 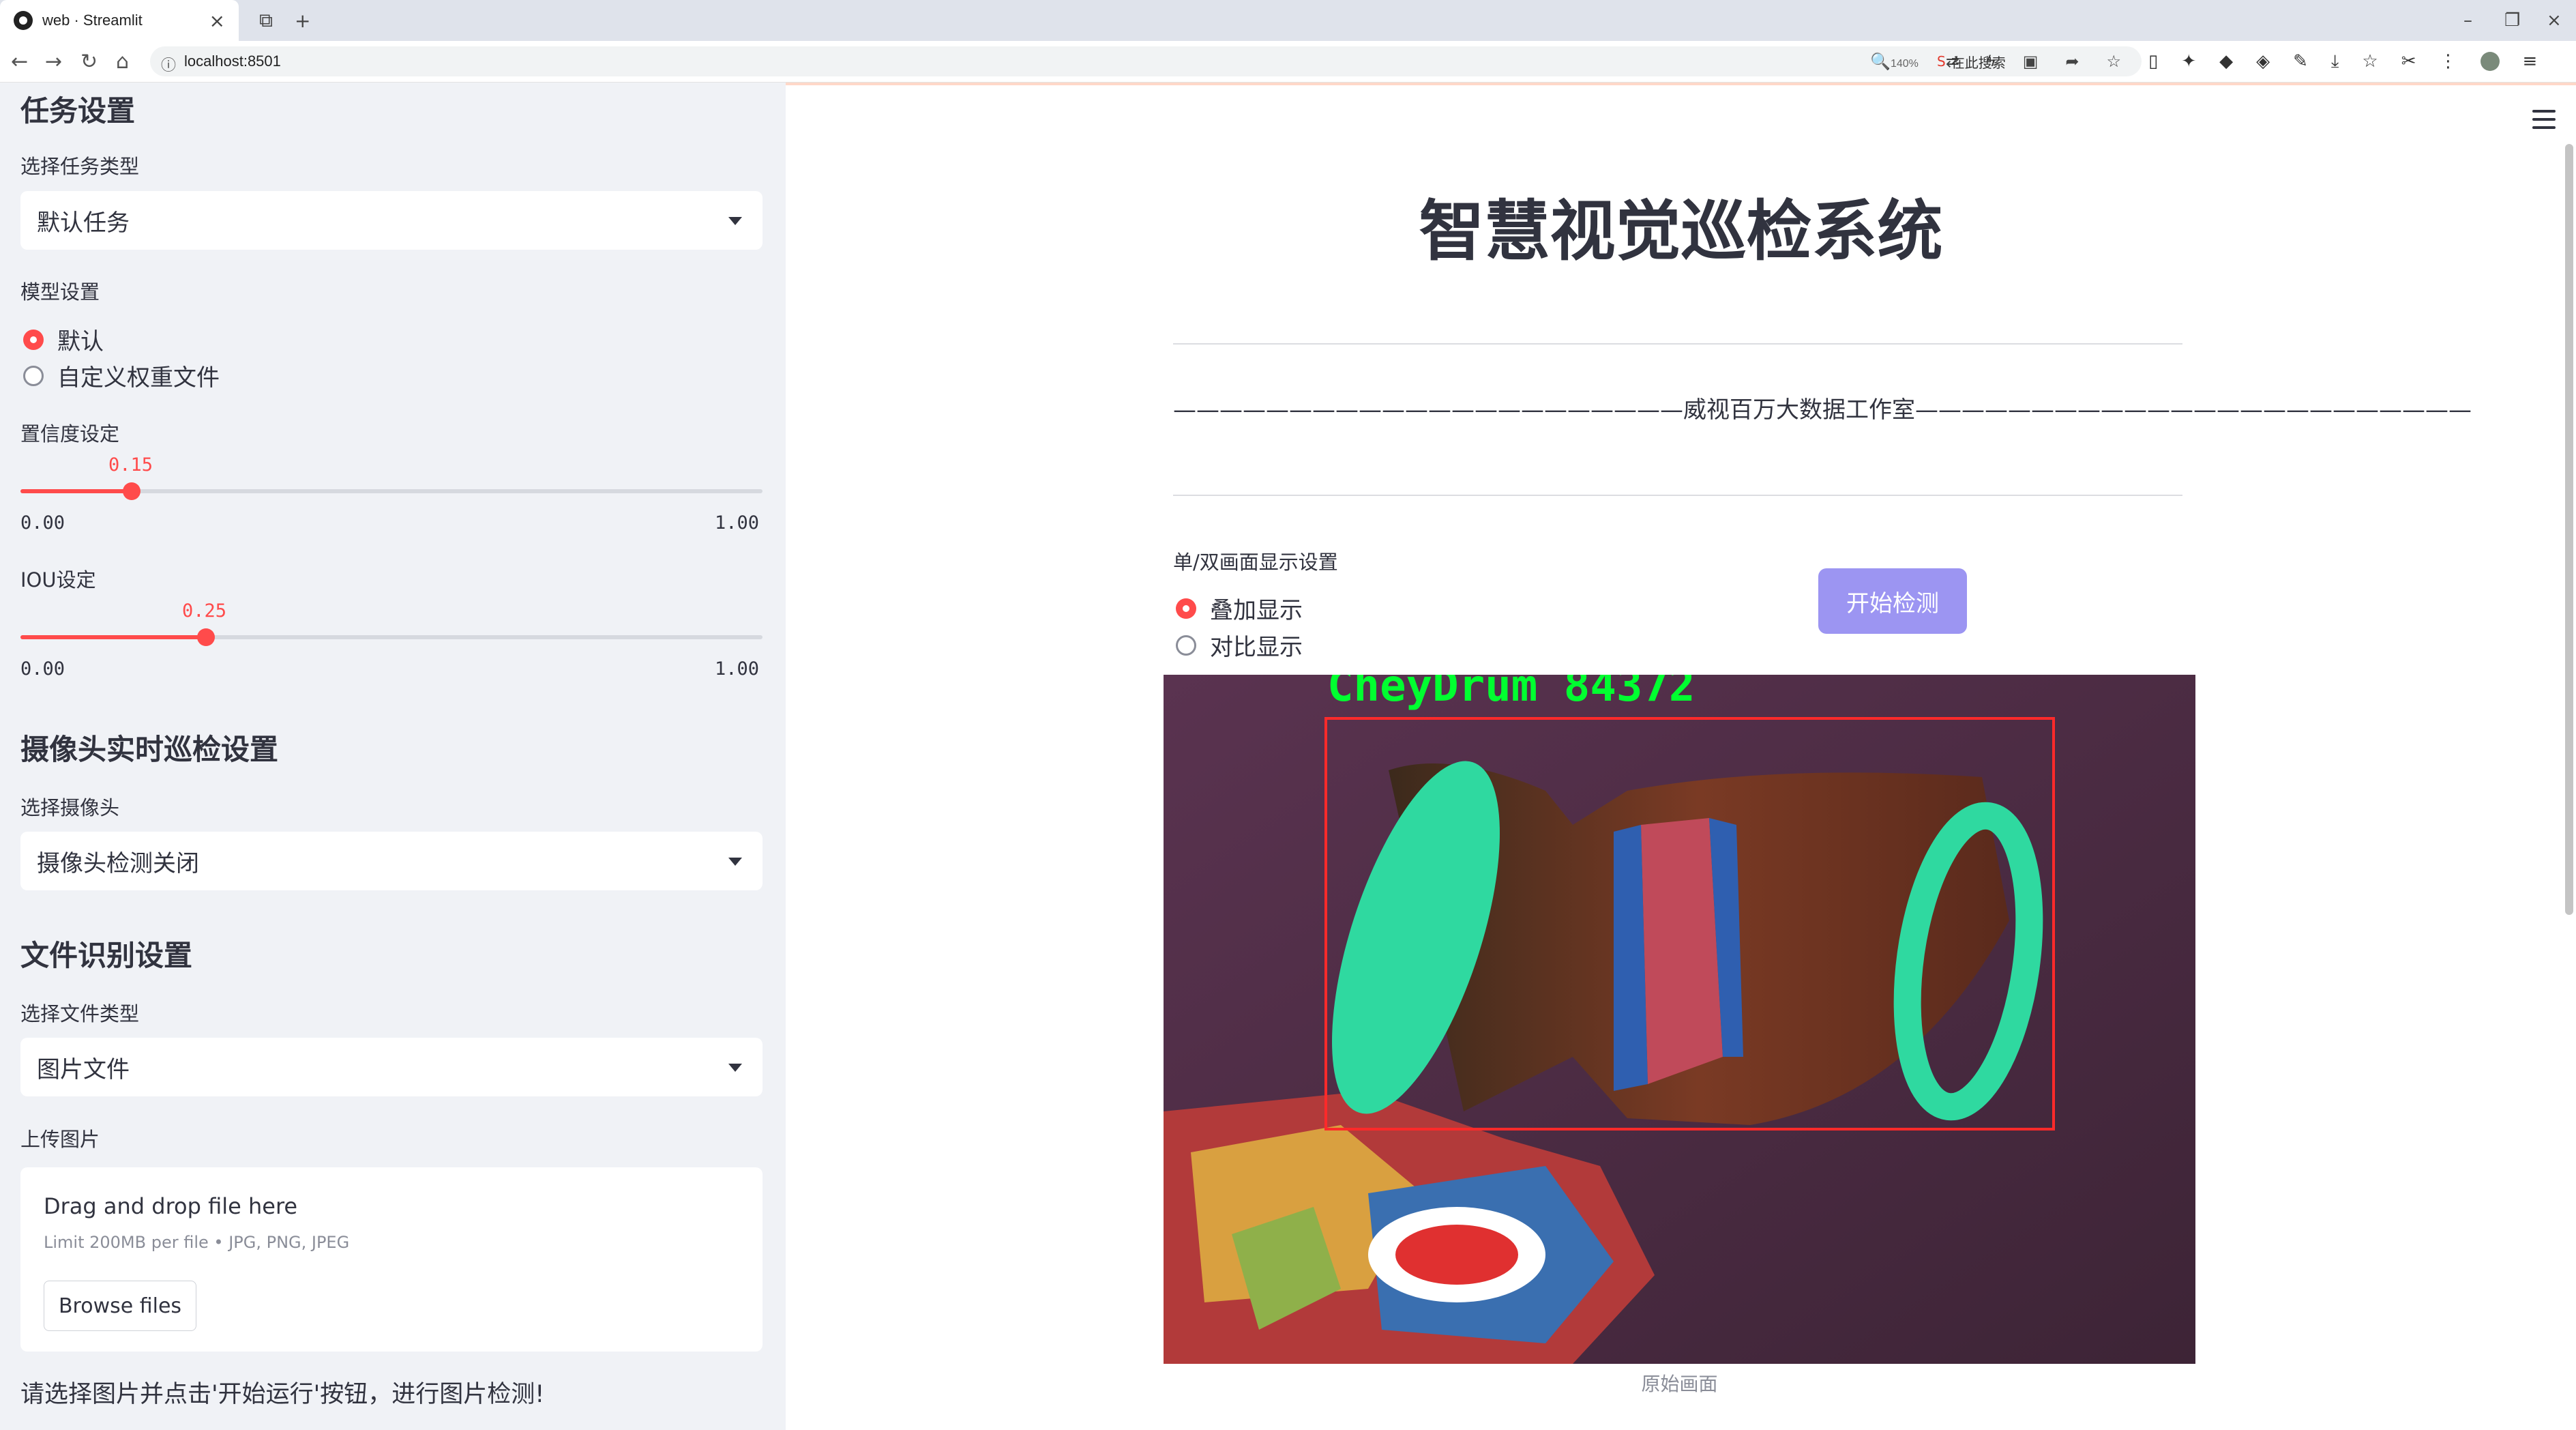 I want to click on confidence-min: 0.00, so click(x=42, y=523).